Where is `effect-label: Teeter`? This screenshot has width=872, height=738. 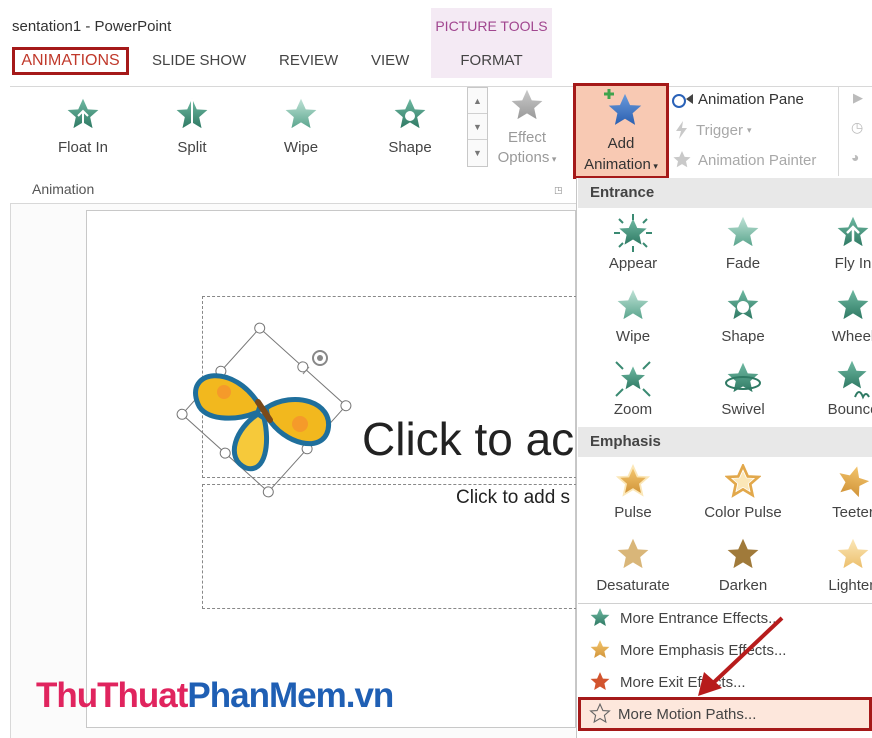 effect-label: Teeter is located at coordinates (852, 512).